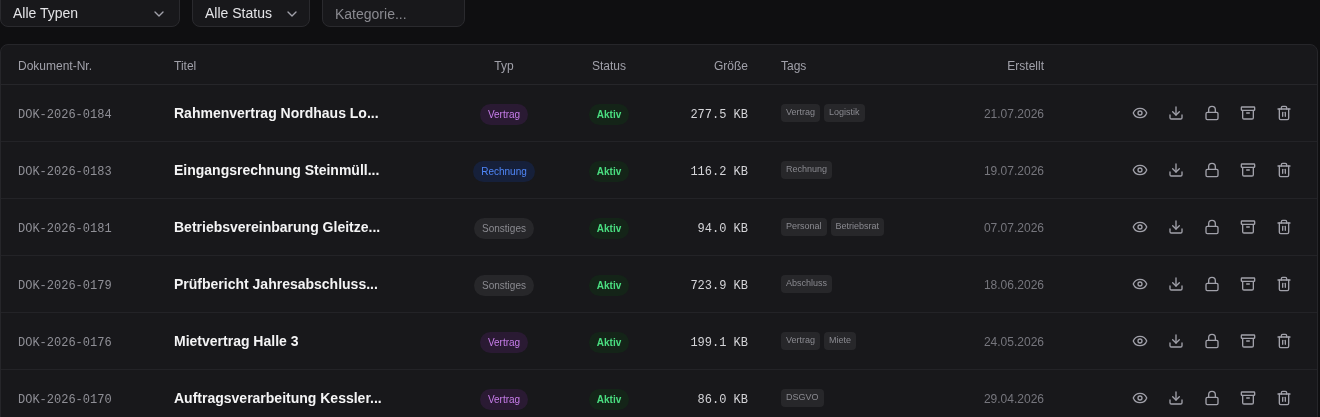  I want to click on tag-chip: Rechnung, so click(807, 170).